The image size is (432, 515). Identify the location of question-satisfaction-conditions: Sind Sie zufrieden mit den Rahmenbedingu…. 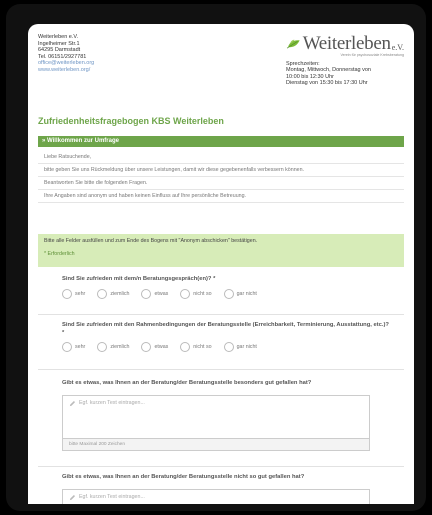
(227, 337).